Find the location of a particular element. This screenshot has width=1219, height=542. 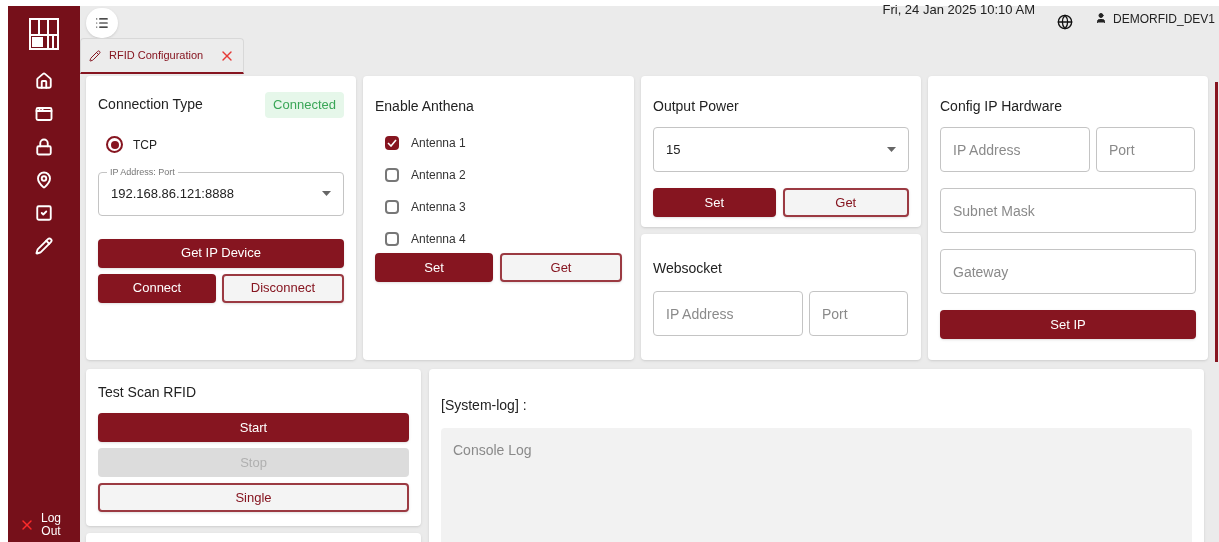

user-icon is located at coordinates (1100, 18).